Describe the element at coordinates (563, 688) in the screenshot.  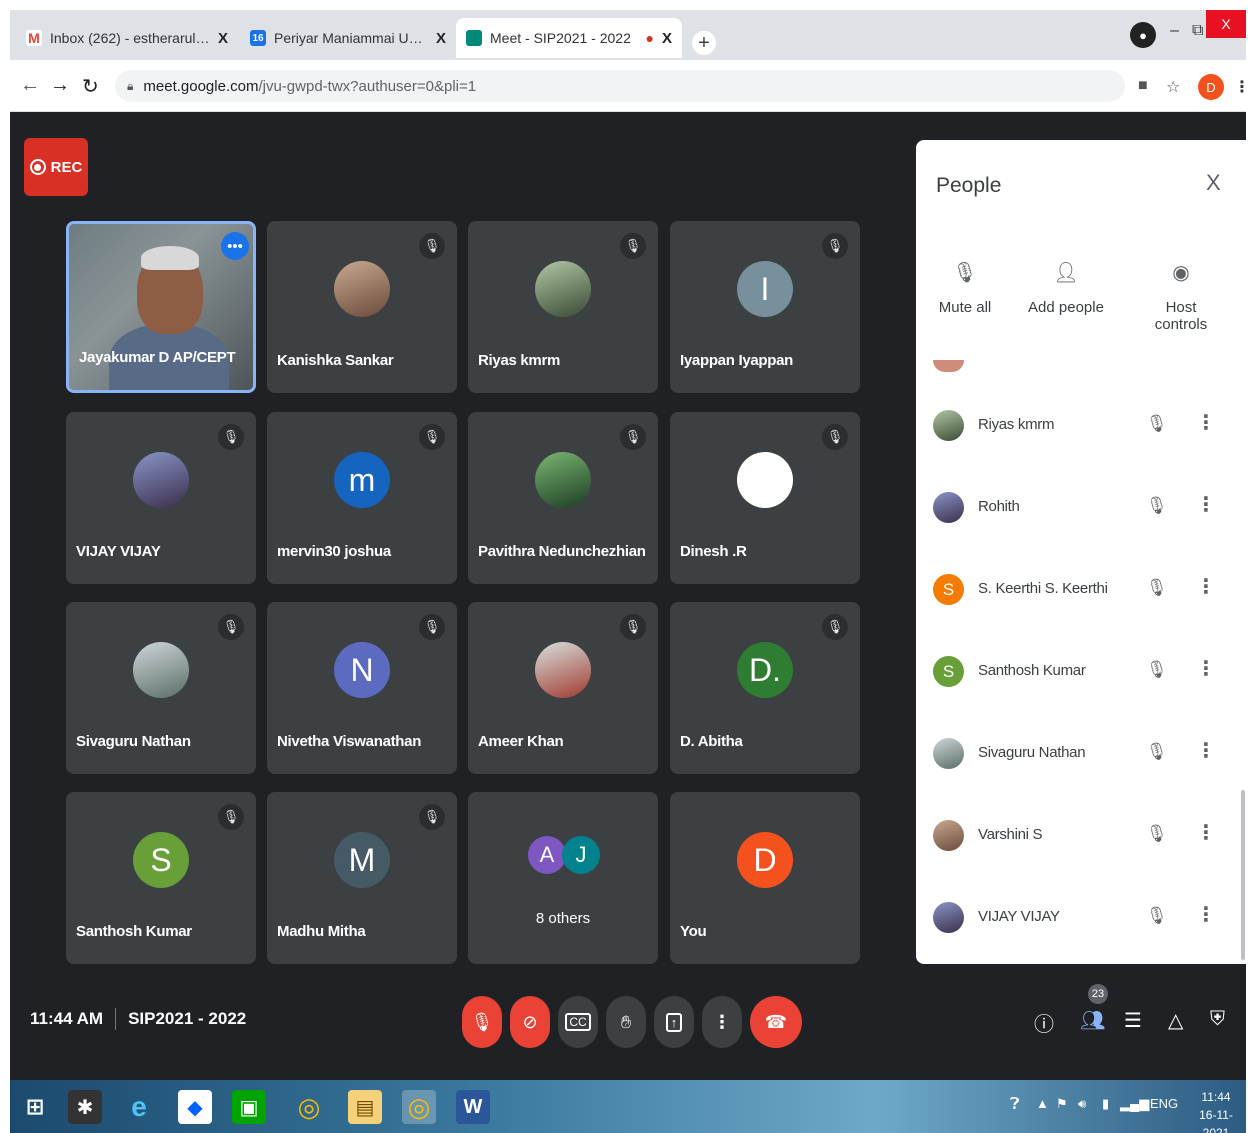
I see `participant-tile: 🎙︎ Ameer Khan` at that location.